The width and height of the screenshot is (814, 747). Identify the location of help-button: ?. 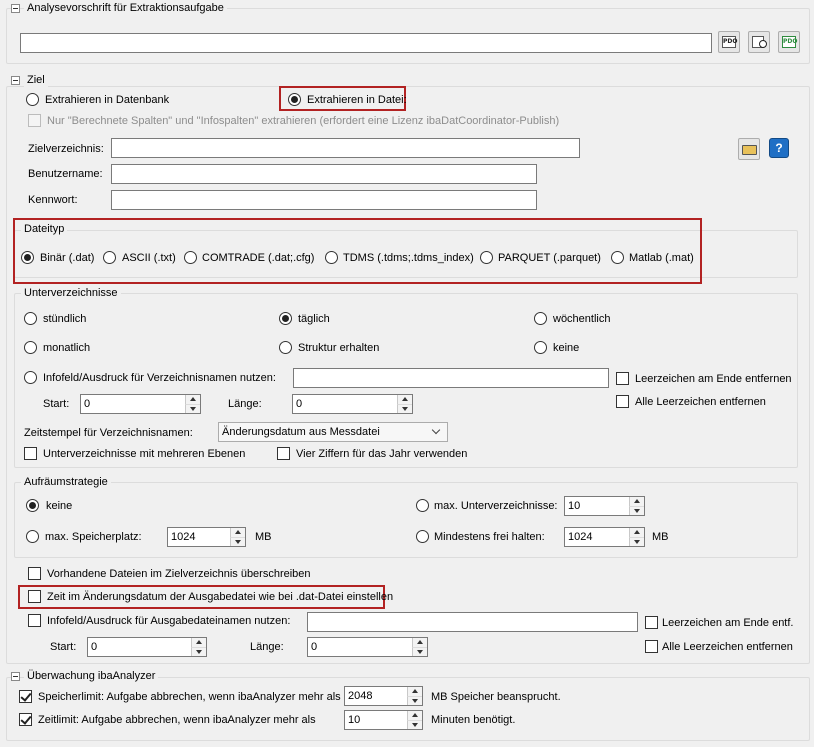
(779, 148).